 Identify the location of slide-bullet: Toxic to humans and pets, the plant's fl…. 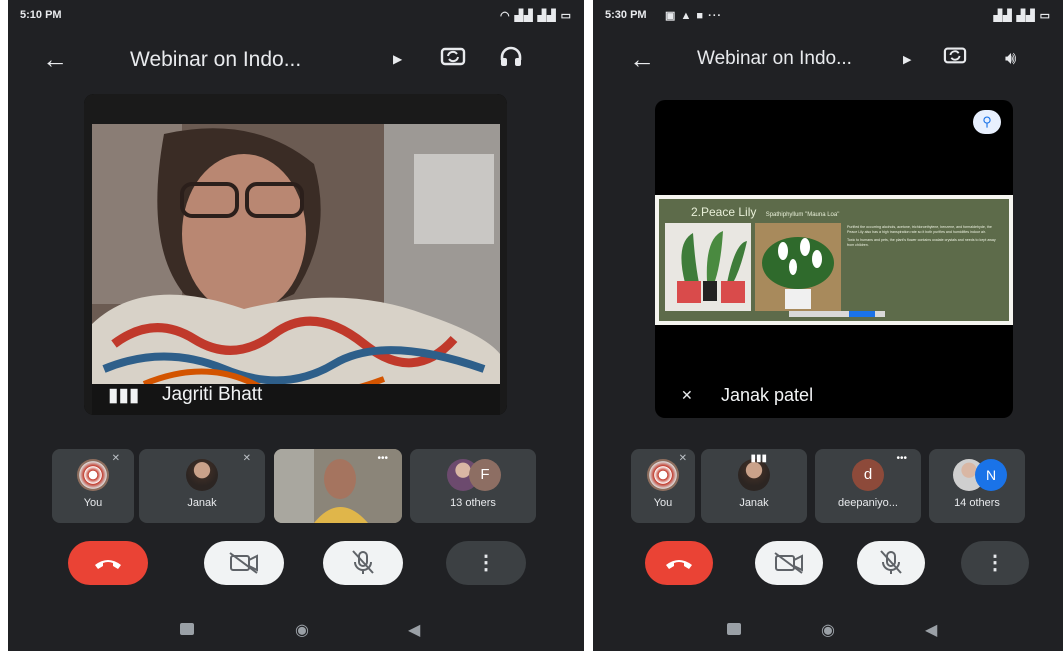
(921, 242).